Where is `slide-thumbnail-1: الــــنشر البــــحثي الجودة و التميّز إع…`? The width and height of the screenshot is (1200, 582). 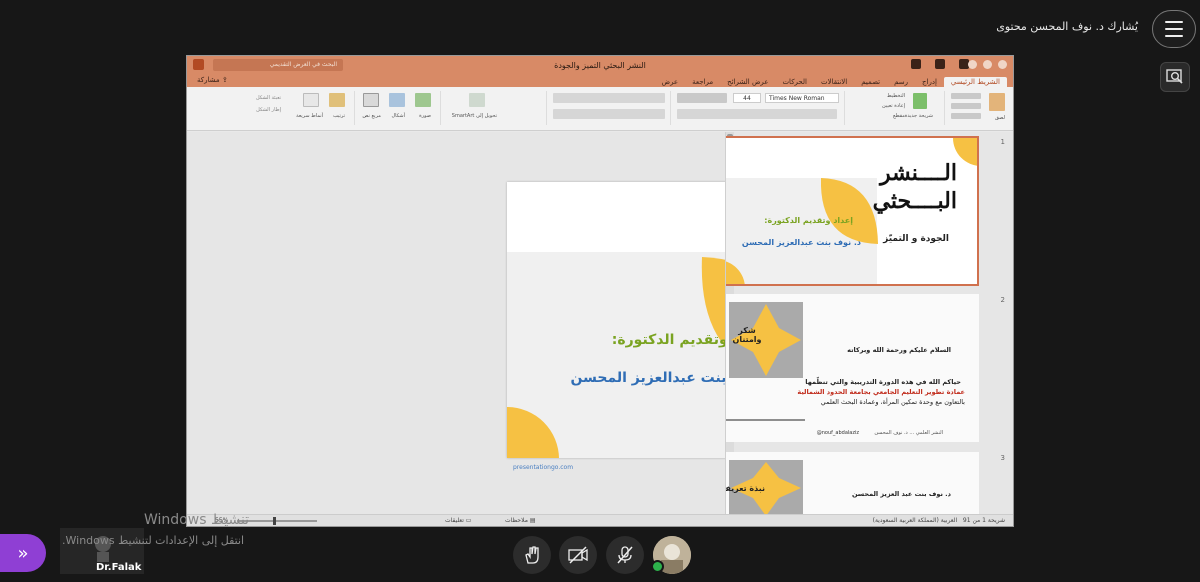 slide-thumbnail-1: الــــنشر البــــحثي الجودة و التميّز إع… is located at coordinates (852, 211).